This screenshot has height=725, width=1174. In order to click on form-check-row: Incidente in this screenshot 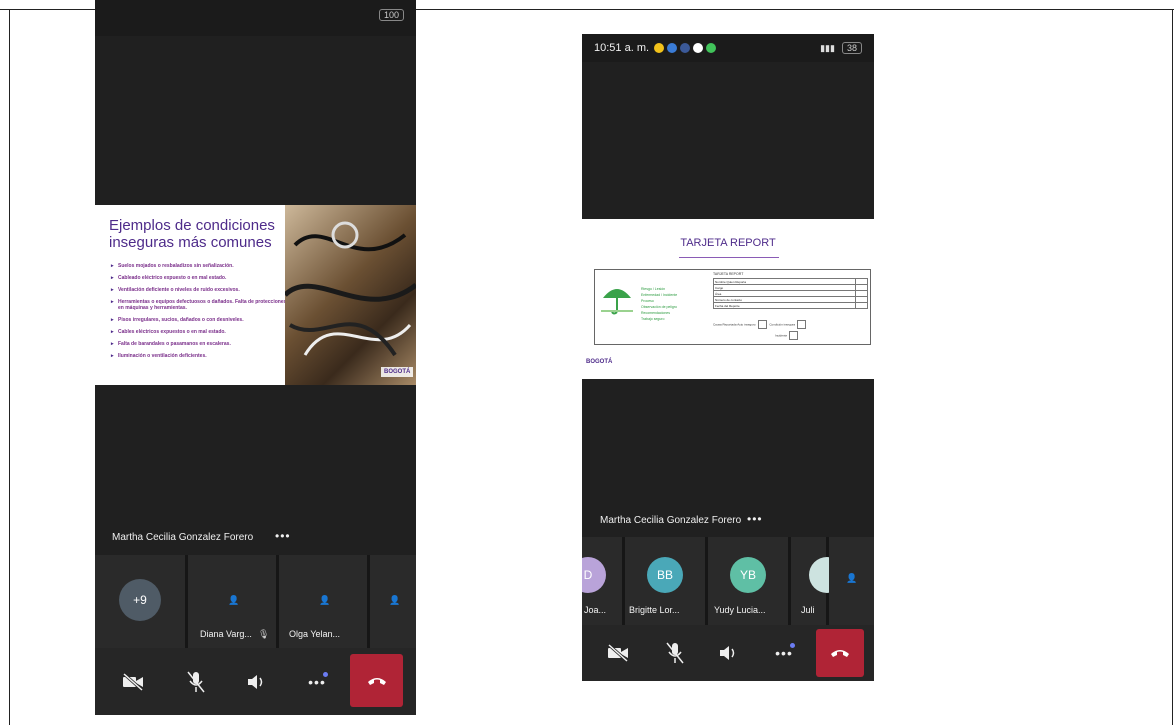, I will do `click(787, 335)`.